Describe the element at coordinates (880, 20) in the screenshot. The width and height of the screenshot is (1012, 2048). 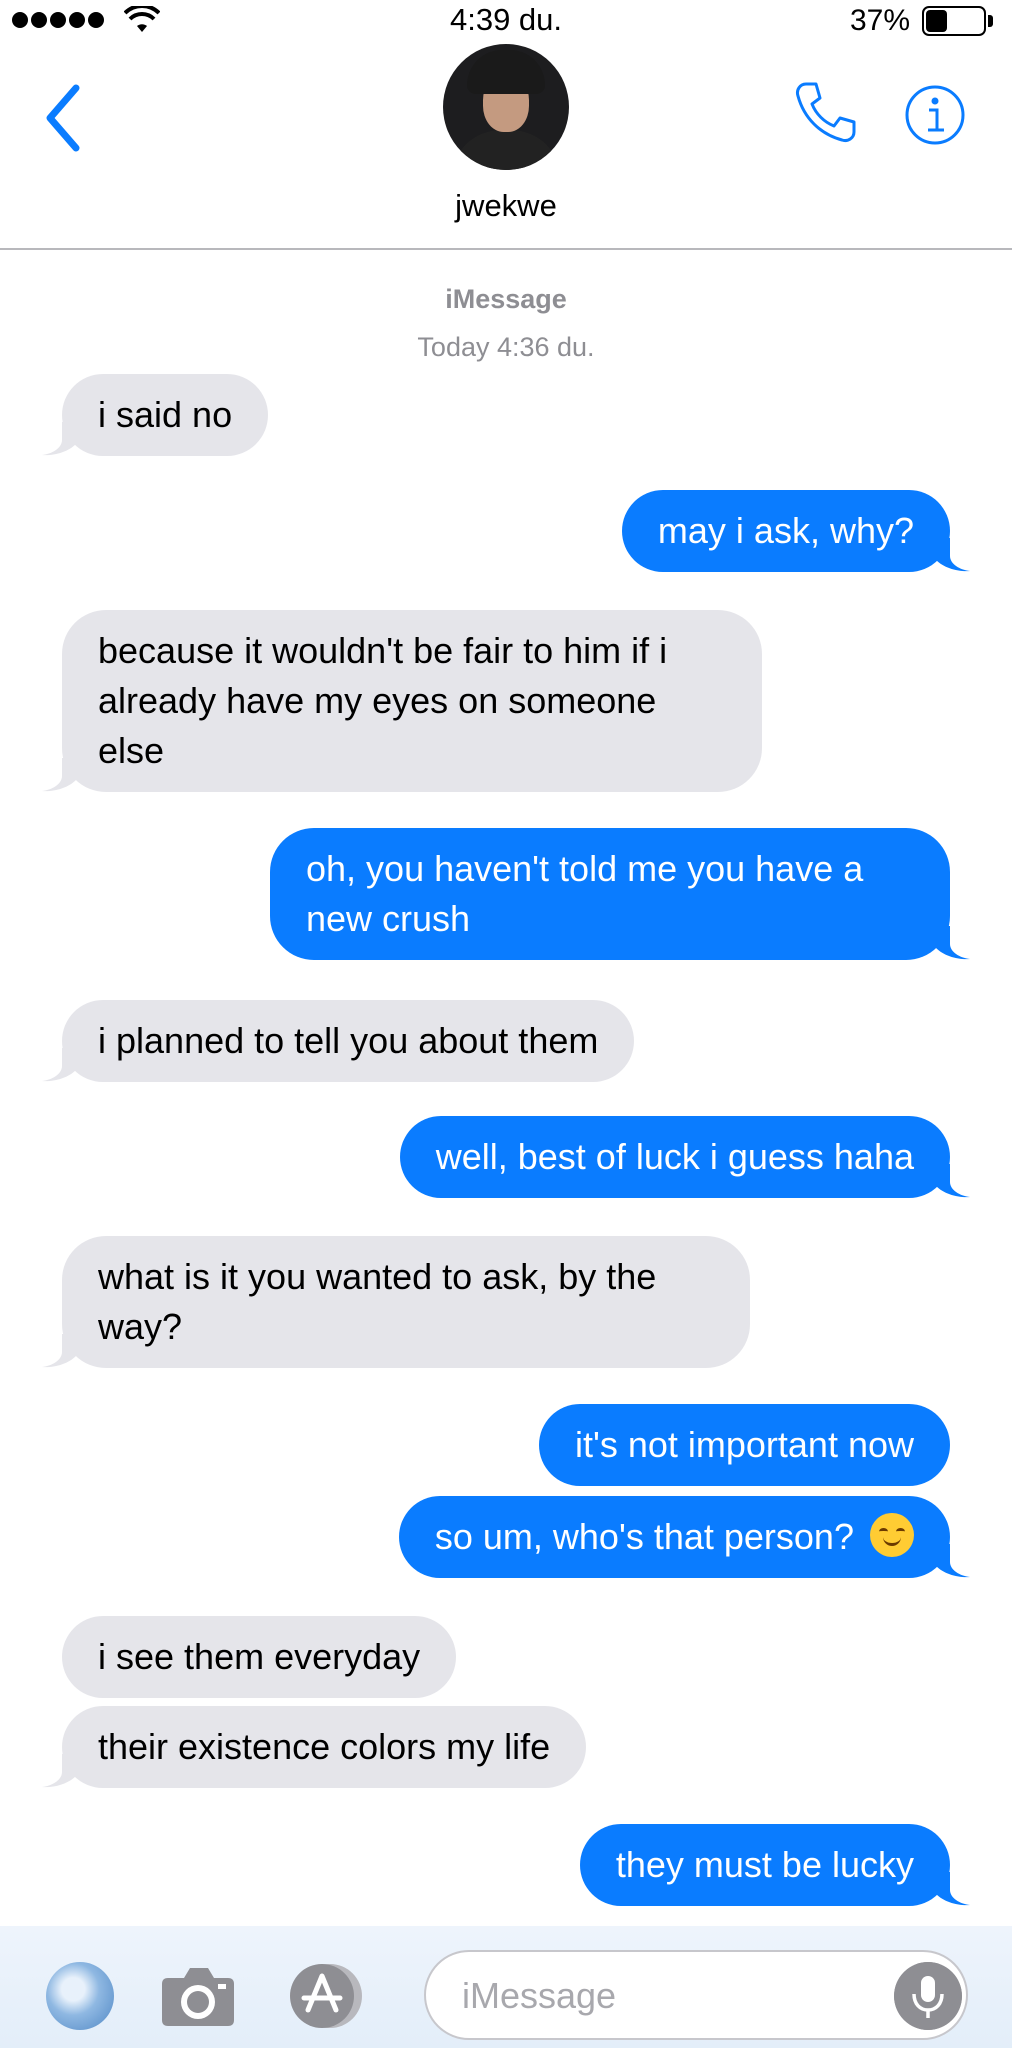
I see `battery-percentage: 37%` at that location.